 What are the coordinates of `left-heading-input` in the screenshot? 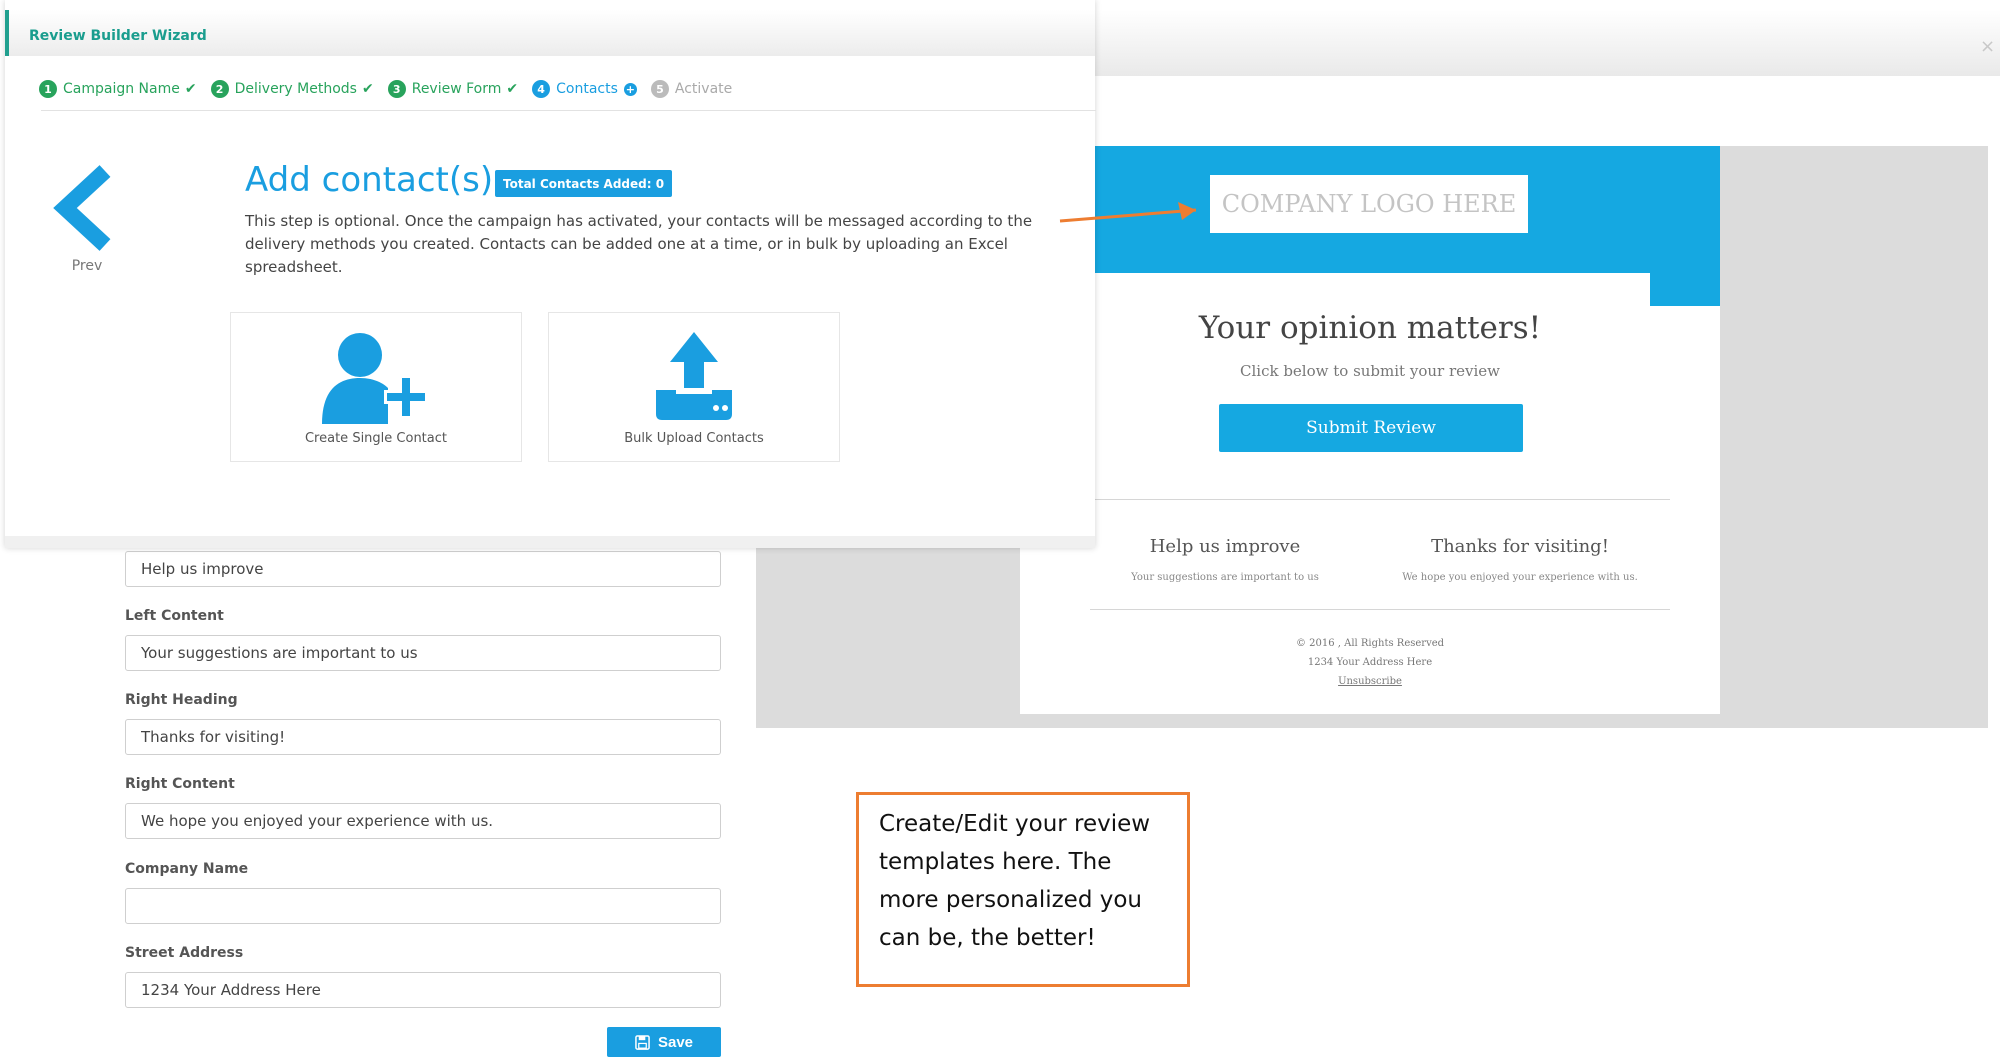 It's located at (423, 569).